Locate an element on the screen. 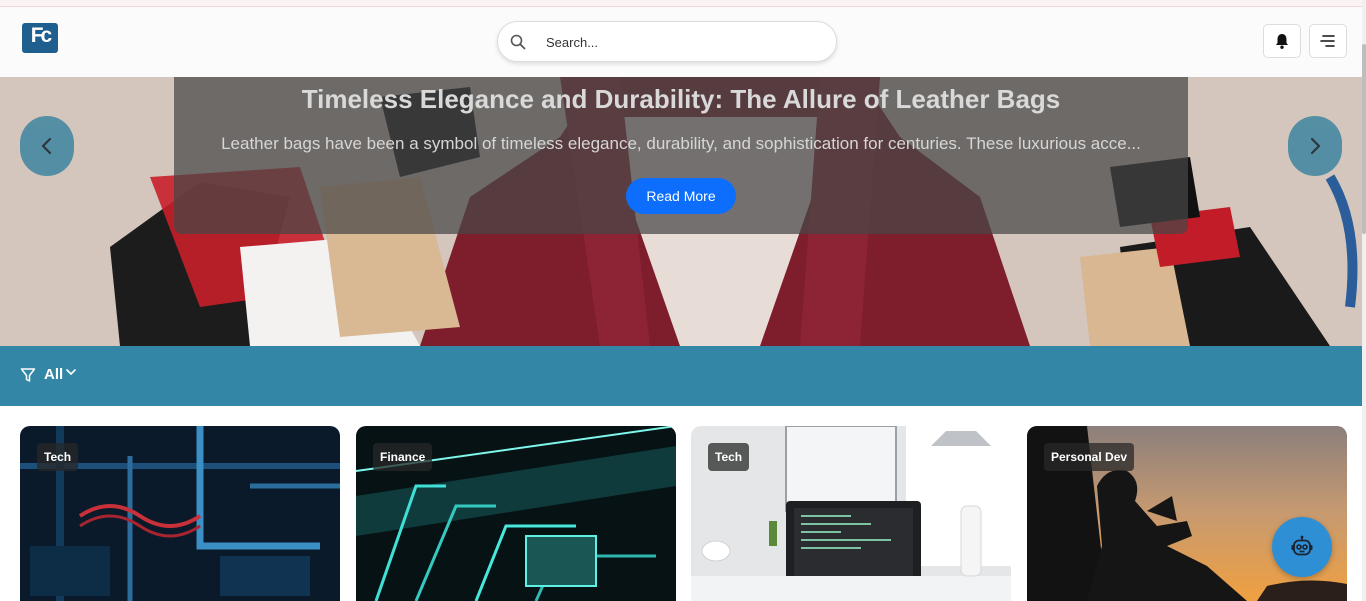 This screenshot has width=1366, height=601. read-more-button: Read More is located at coordinates (681, 196).